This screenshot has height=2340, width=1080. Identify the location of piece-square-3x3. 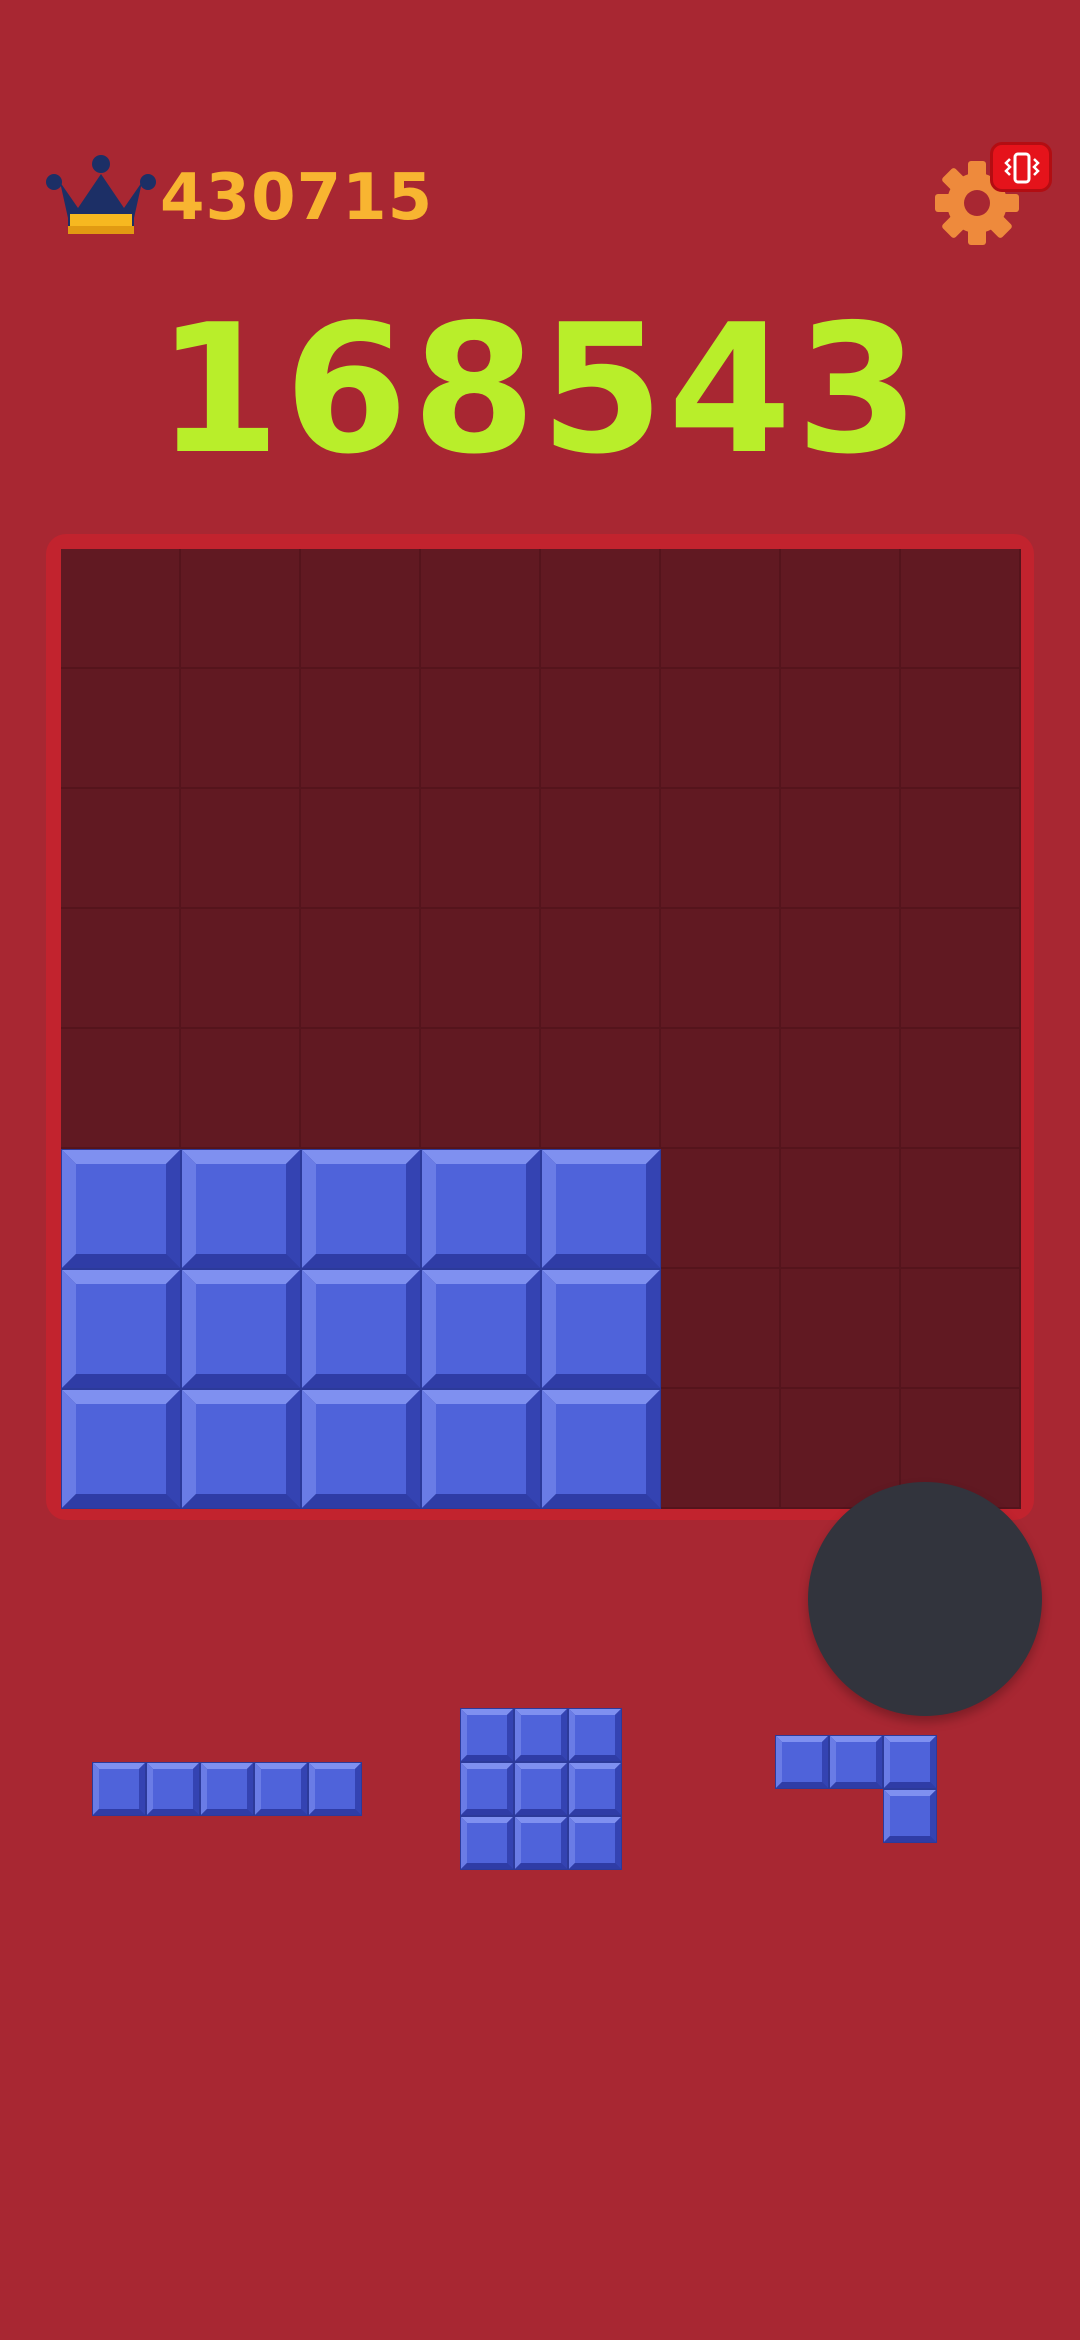
(541, 1789).